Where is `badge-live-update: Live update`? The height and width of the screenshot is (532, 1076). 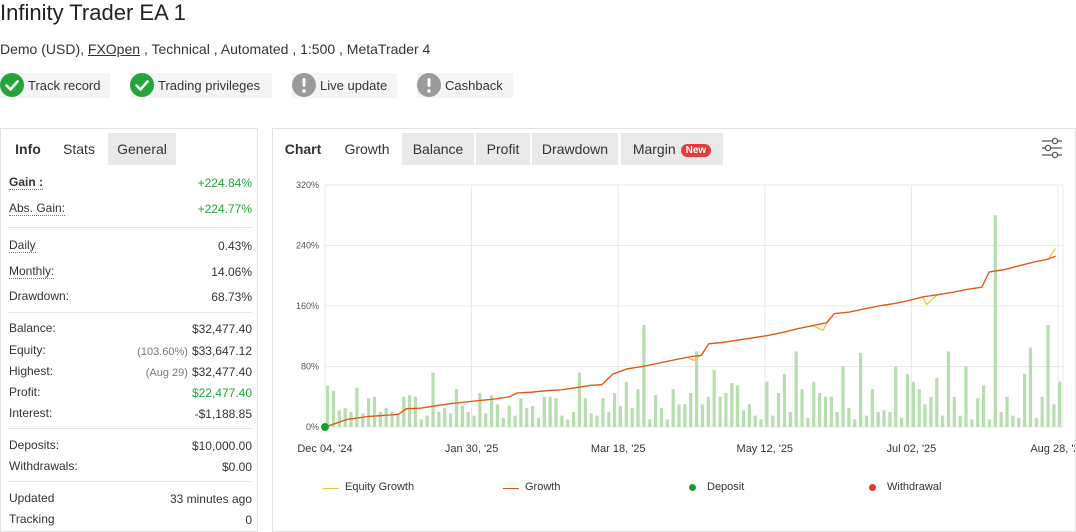
badge-live-update: Live update is located at coordinates (344, 85).